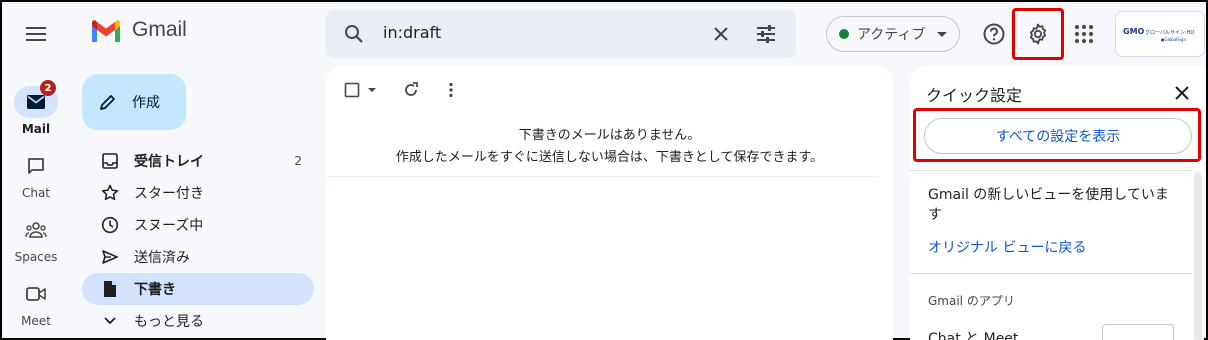  Describe the element at coordinates (36, 129) in the screenshot. I see `rail-mail-label: Mail` at that location.